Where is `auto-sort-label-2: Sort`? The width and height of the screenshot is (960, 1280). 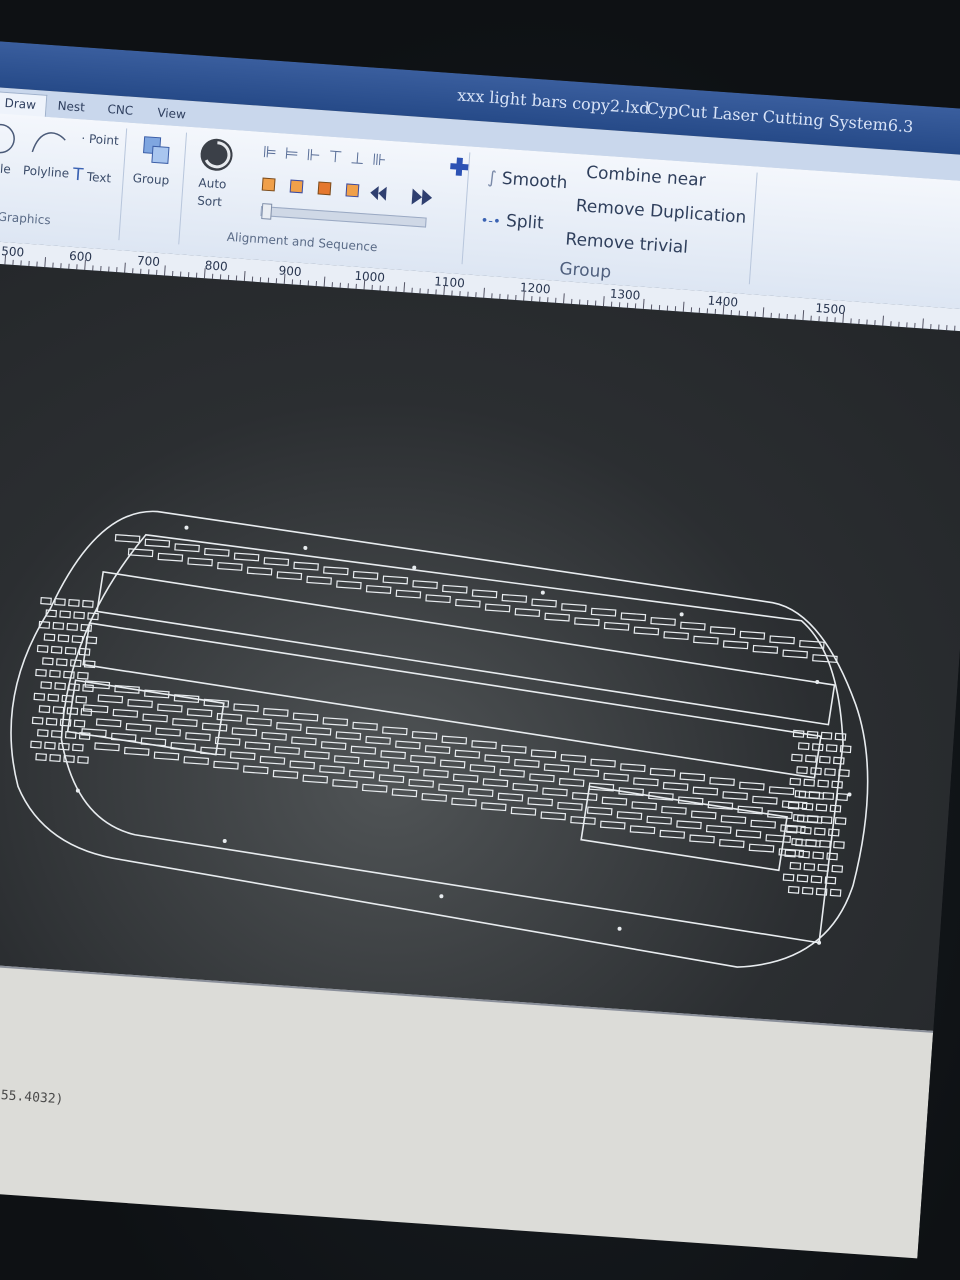 auto-sort-label-2: Sort is located at coordinates (210, 202).